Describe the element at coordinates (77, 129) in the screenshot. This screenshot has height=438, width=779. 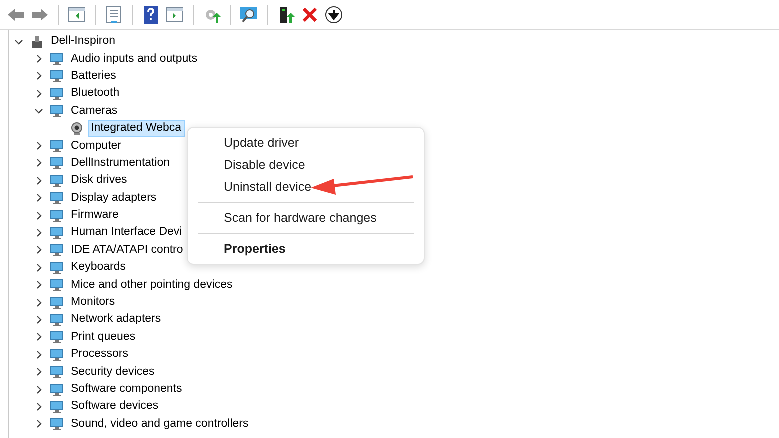
I see `webcam-icon` at that location.